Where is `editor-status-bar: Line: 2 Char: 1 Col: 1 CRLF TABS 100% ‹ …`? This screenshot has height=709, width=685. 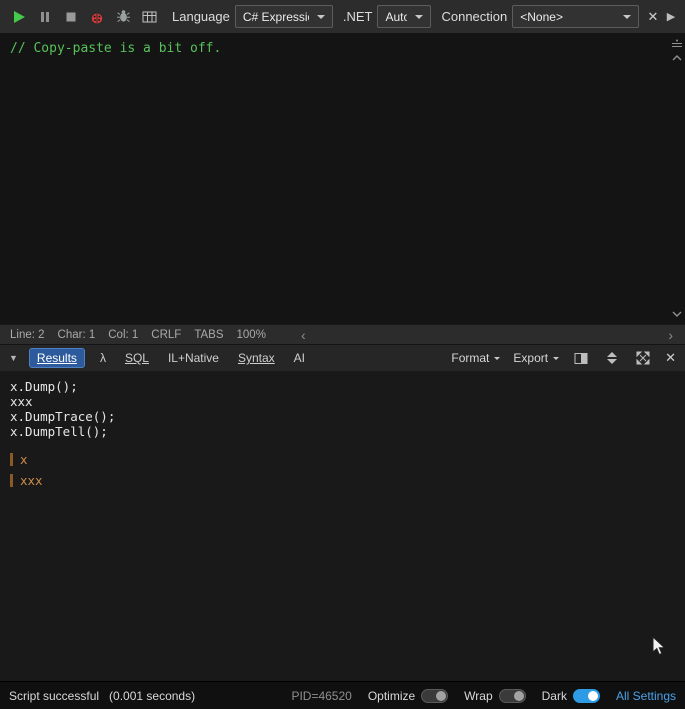
editor-status-bar: Line: 2 Char: 1 Col: 1 CRLF TABS 100% ‹ … is located at coordinates (342, 334).